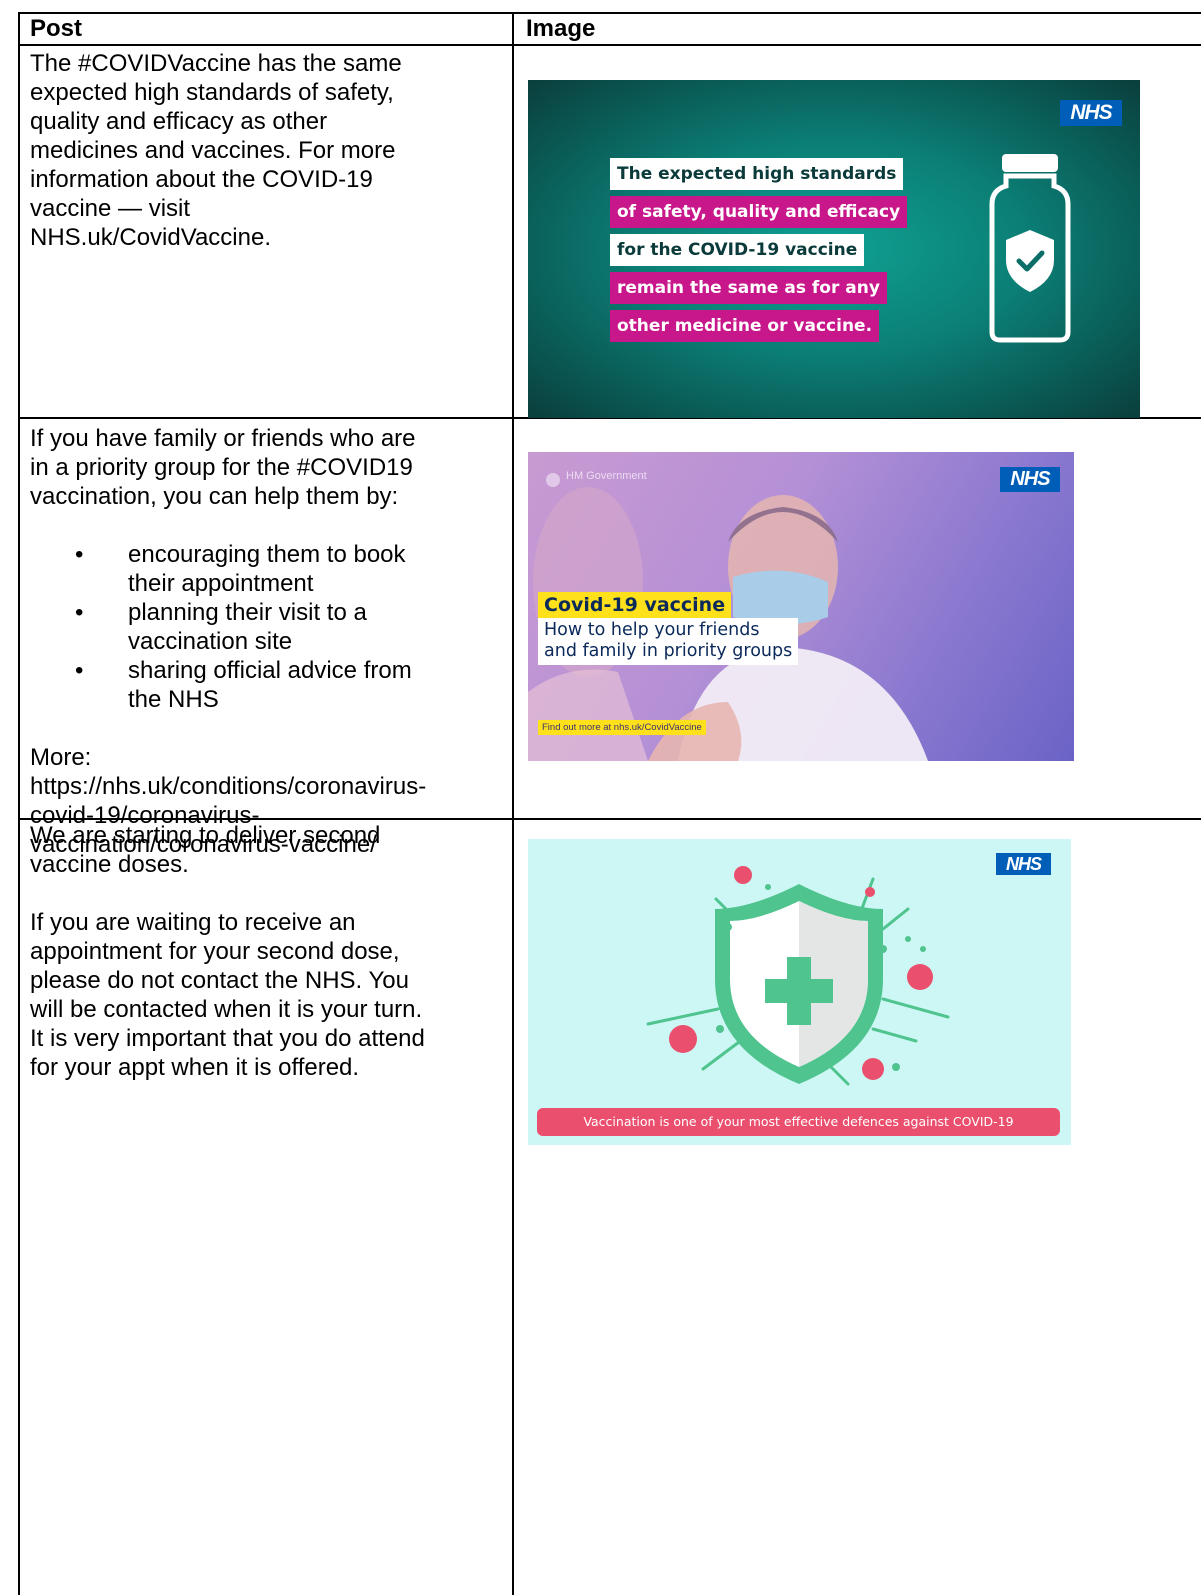  Describe the element at coordinates (798, 976) in the screenshot. I see `shield-illustration` at that location.